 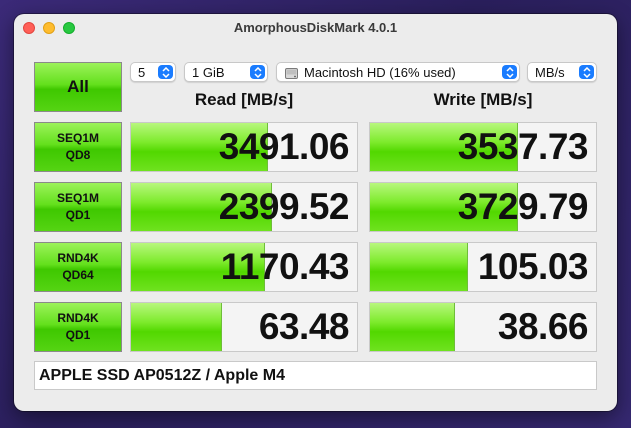 I want to click on write-column-header: Write [MB/s], so click(x=483, y=99).